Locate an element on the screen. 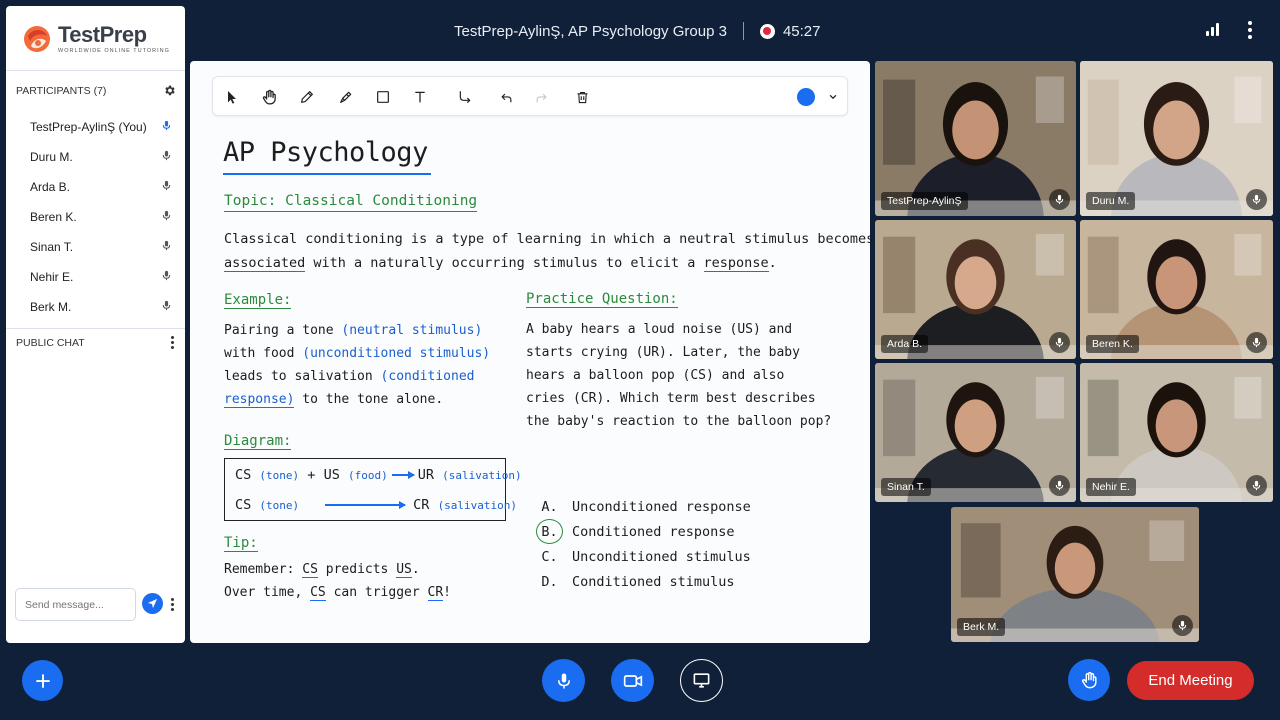 This screenshot has width=1280, height=720. tip-line: Over time, CS can trigger CR! is located at coordinates (337, 593).